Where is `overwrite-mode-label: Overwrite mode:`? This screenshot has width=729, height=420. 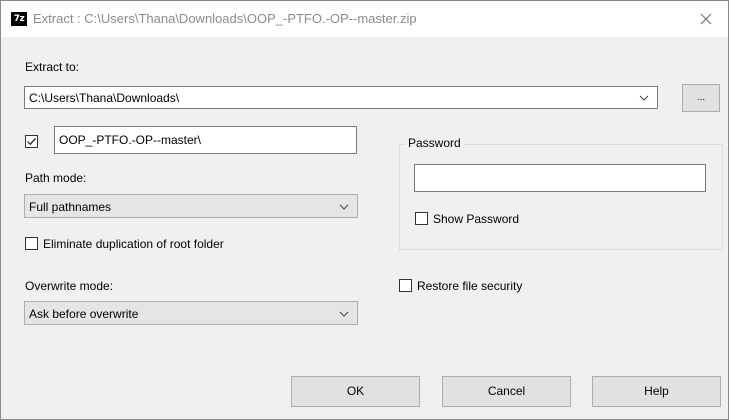
overwrite-mode-label: Overwrite mode: is located at coordinates (69, 286).